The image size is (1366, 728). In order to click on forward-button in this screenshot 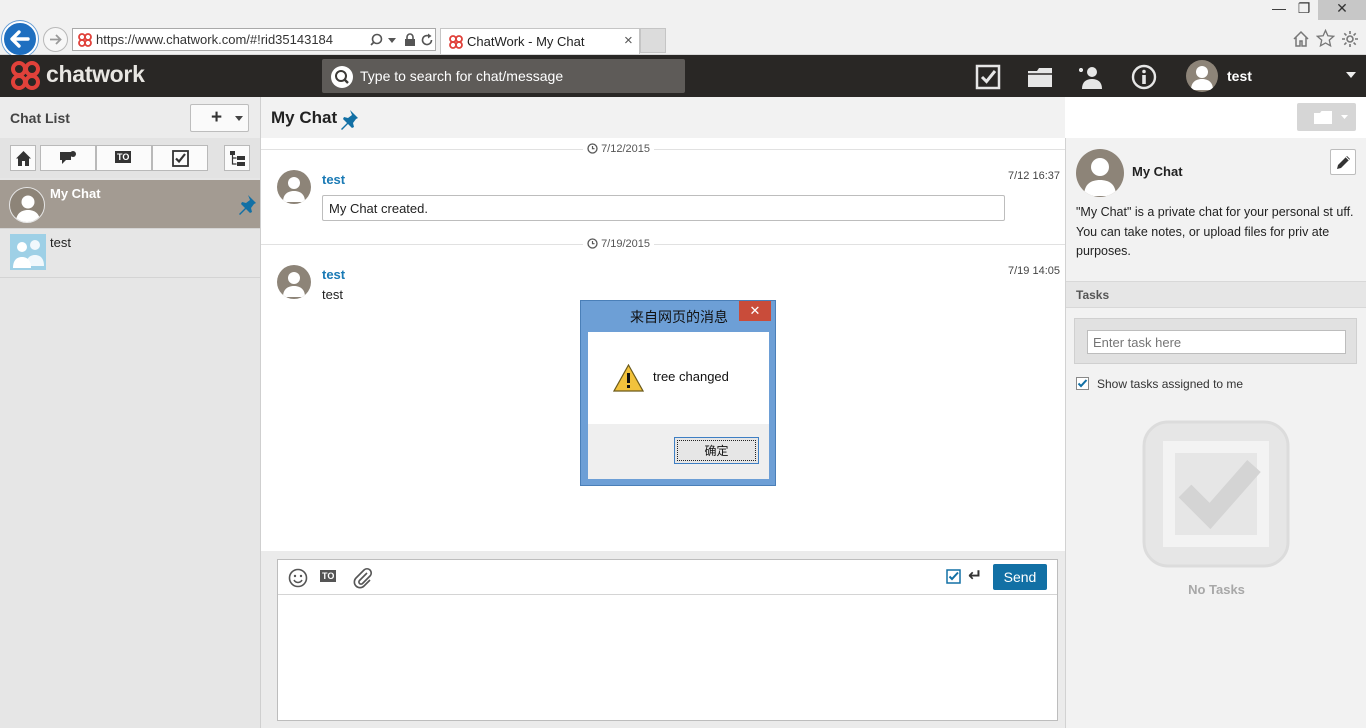, I will do `click(55, 39)`.